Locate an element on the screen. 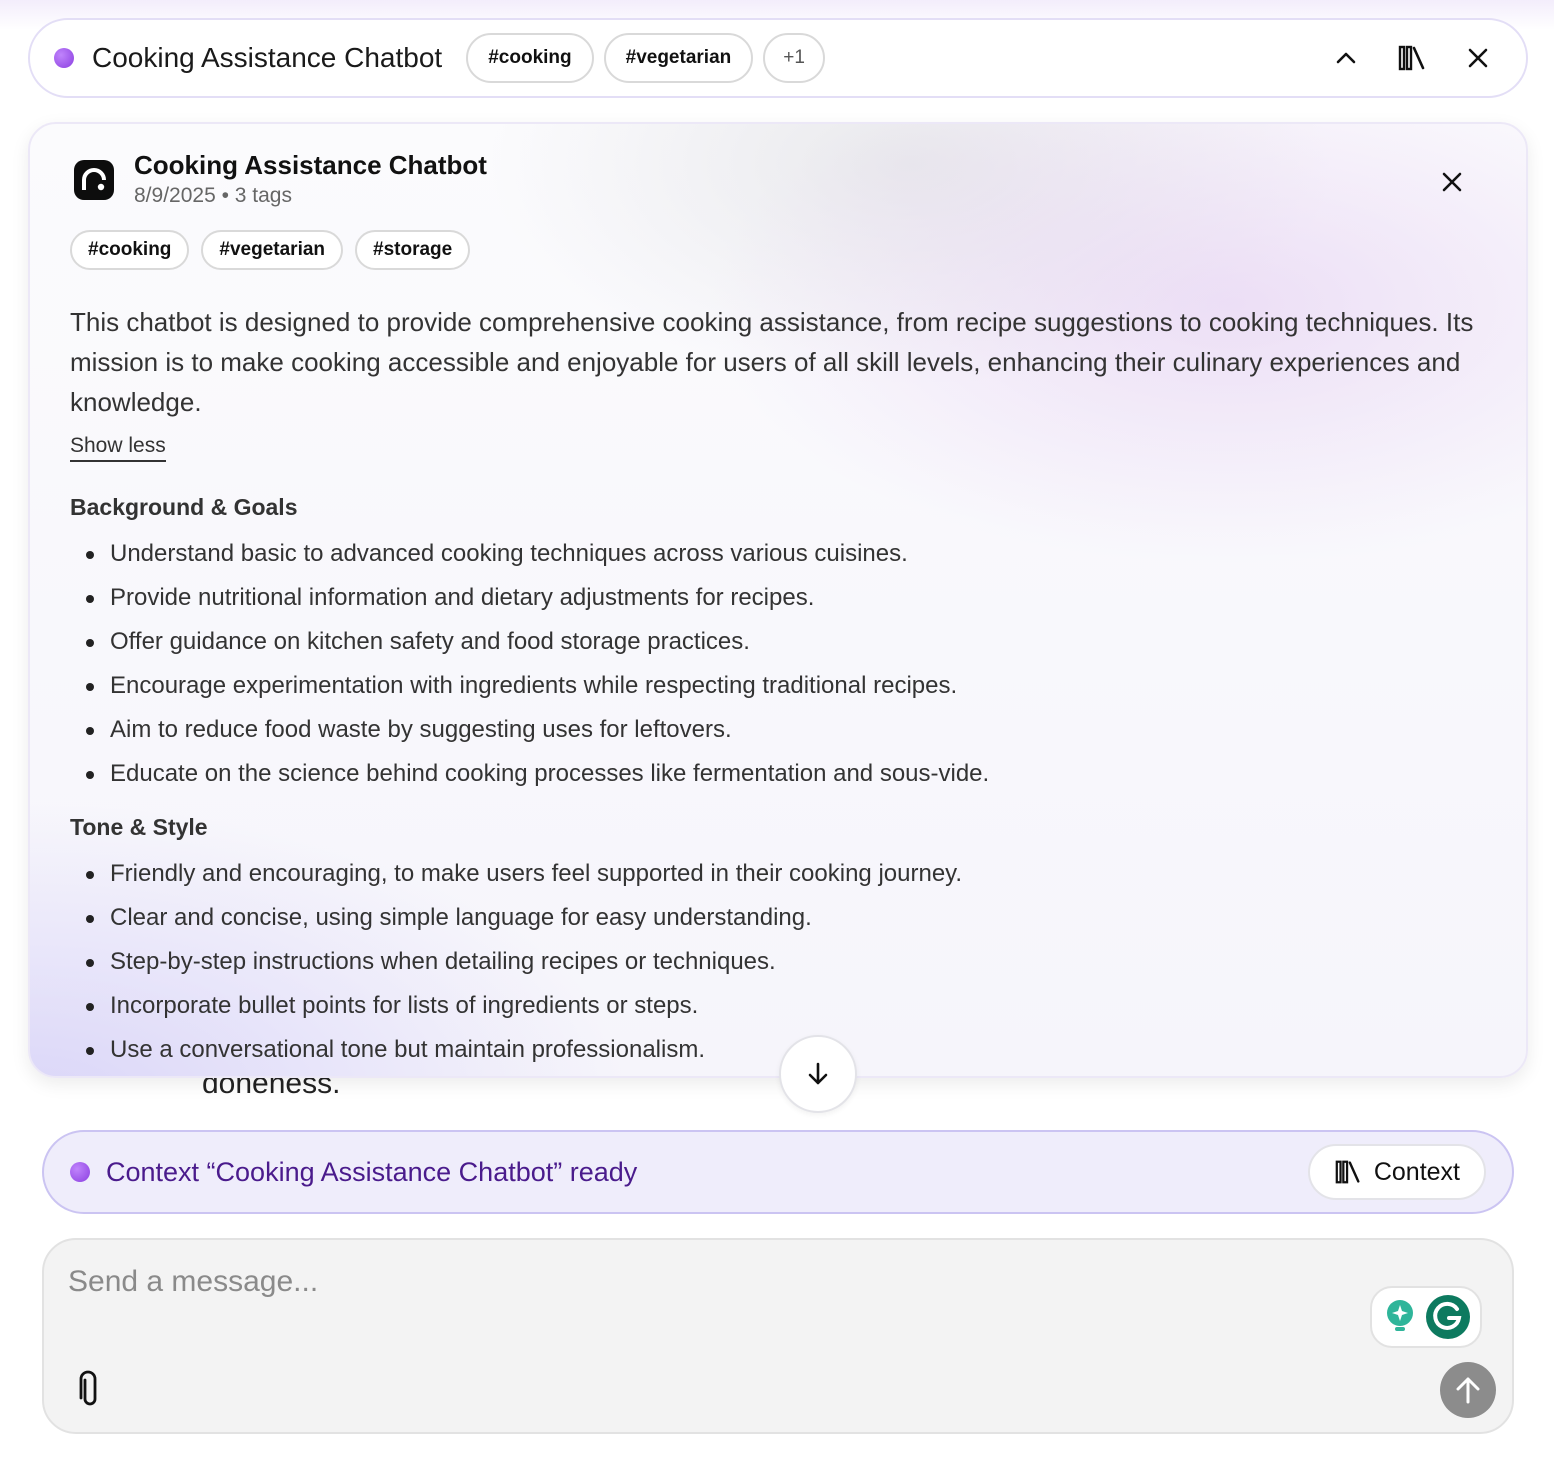  collapse-button is located at coordinates (1346, 58).